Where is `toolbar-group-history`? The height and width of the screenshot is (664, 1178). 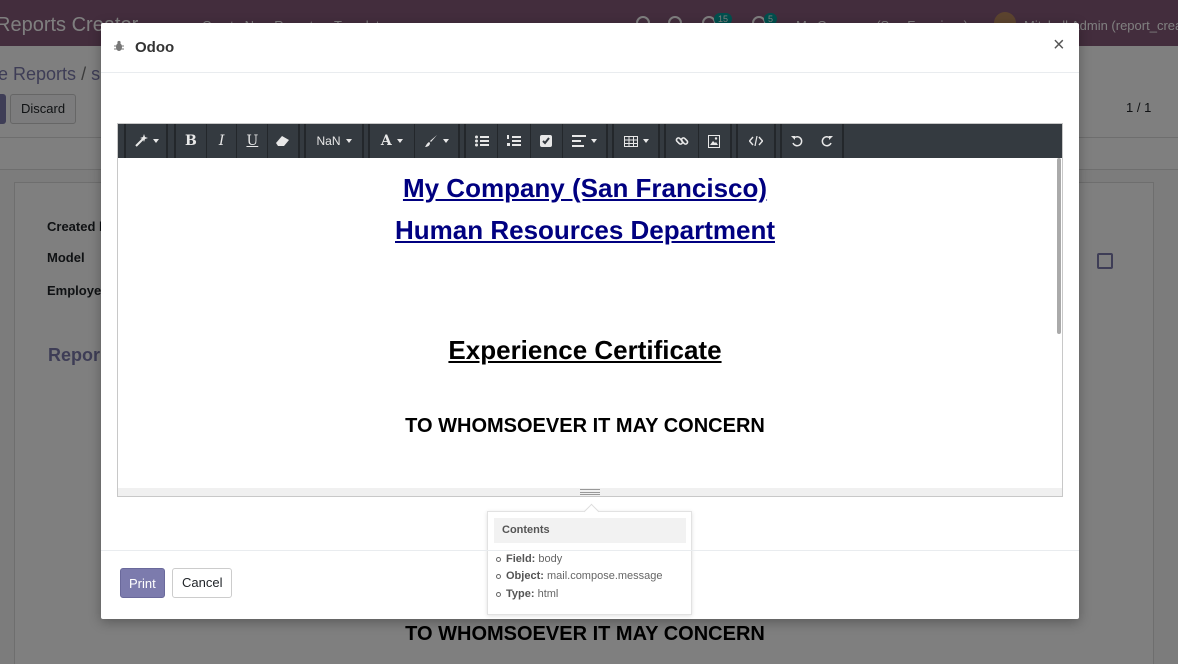
toolbar-group-history is located at coordinates (812, 141).